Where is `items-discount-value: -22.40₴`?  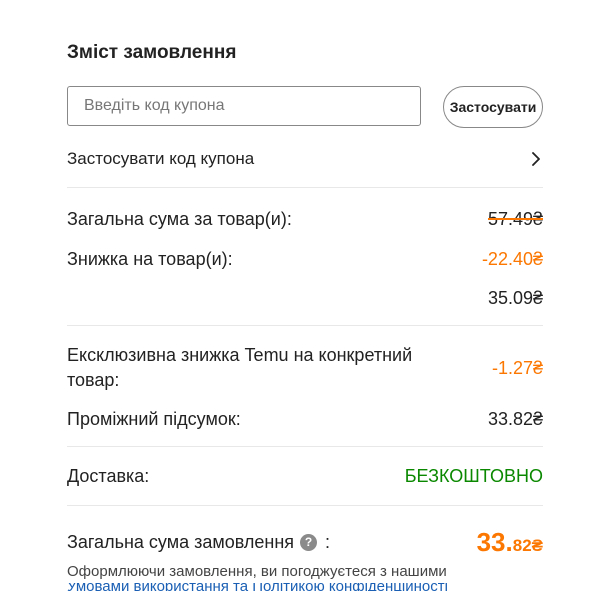 items-discount-value: -22.40₴ is located at coordinates (512, 258).